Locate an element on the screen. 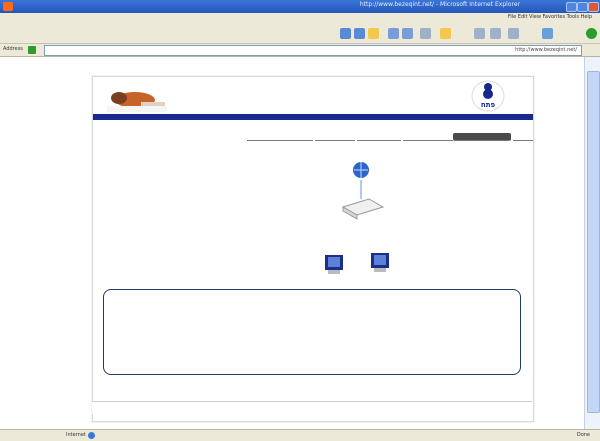  address-field: http://www.bezeqint.net/ is located at coordinates (313, 50).